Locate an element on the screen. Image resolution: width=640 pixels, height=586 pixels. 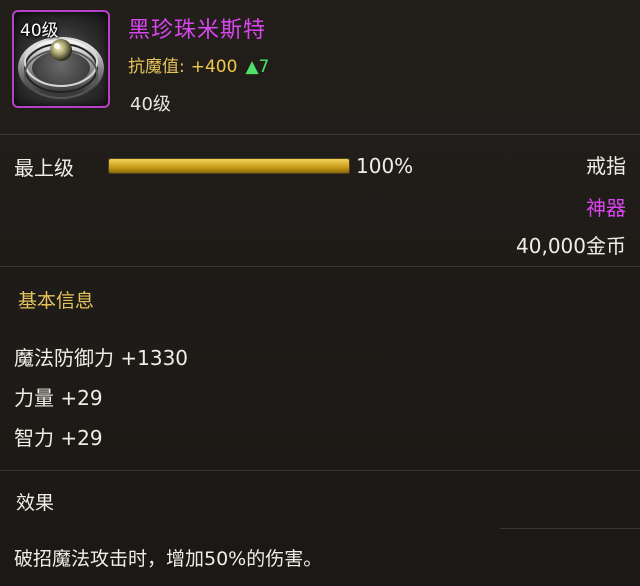
required-level: 40级 is located at coordinates (150, 104).